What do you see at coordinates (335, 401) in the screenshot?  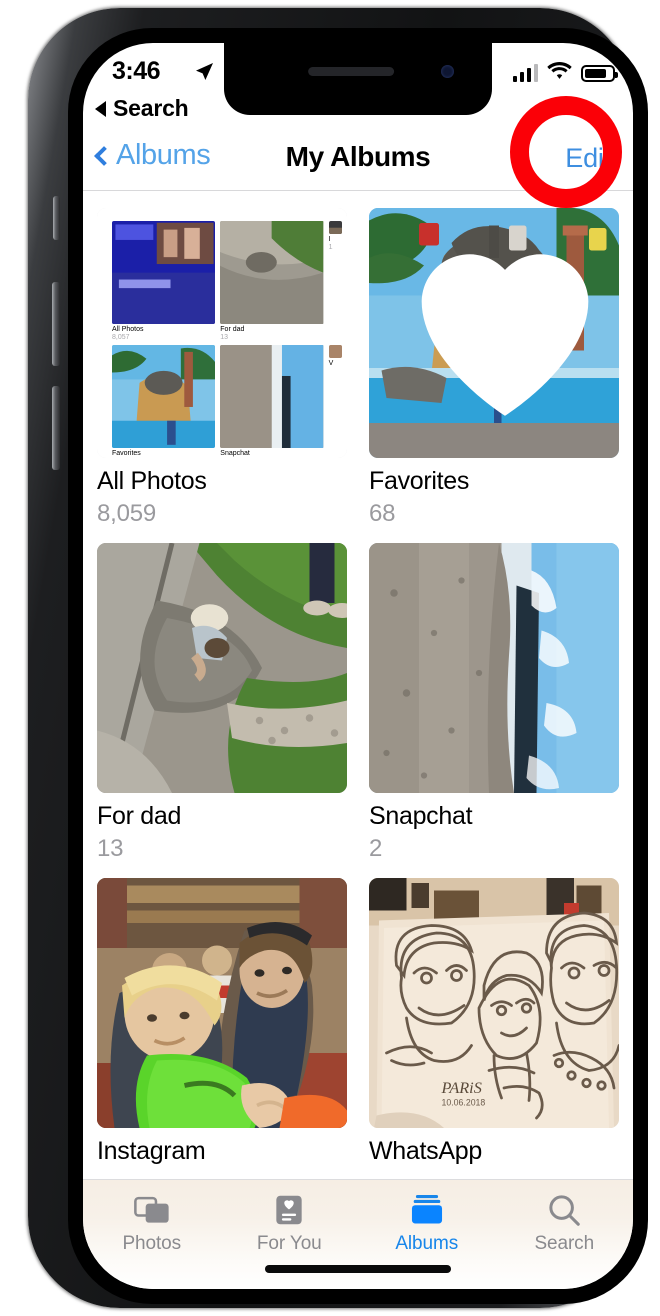 I see `nested-album-partial-right-2: V` at bounding box center [335, 401].